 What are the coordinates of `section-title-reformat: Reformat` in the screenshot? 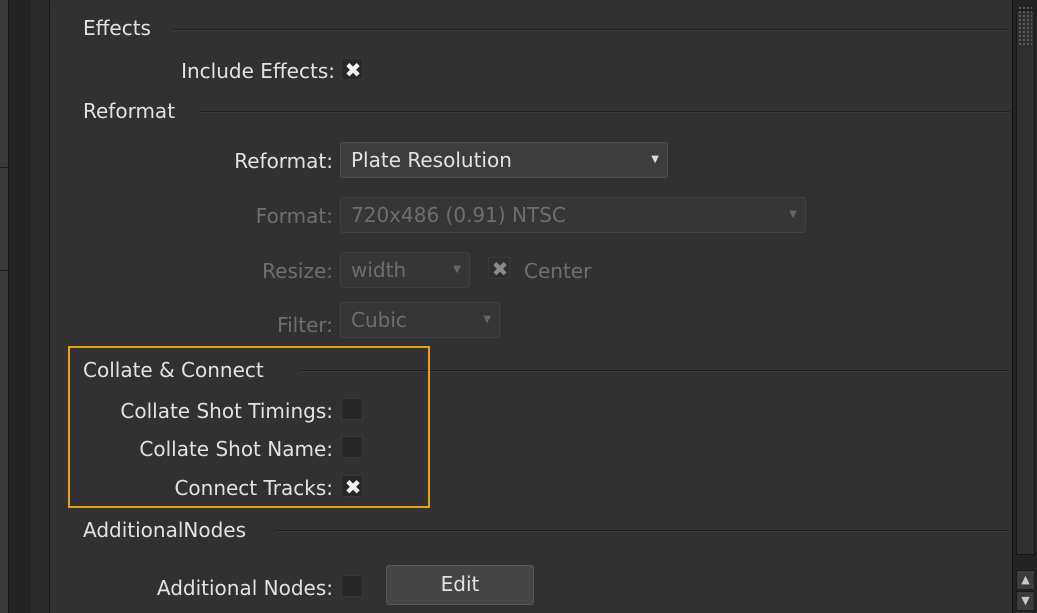 It's located at (129, 111).